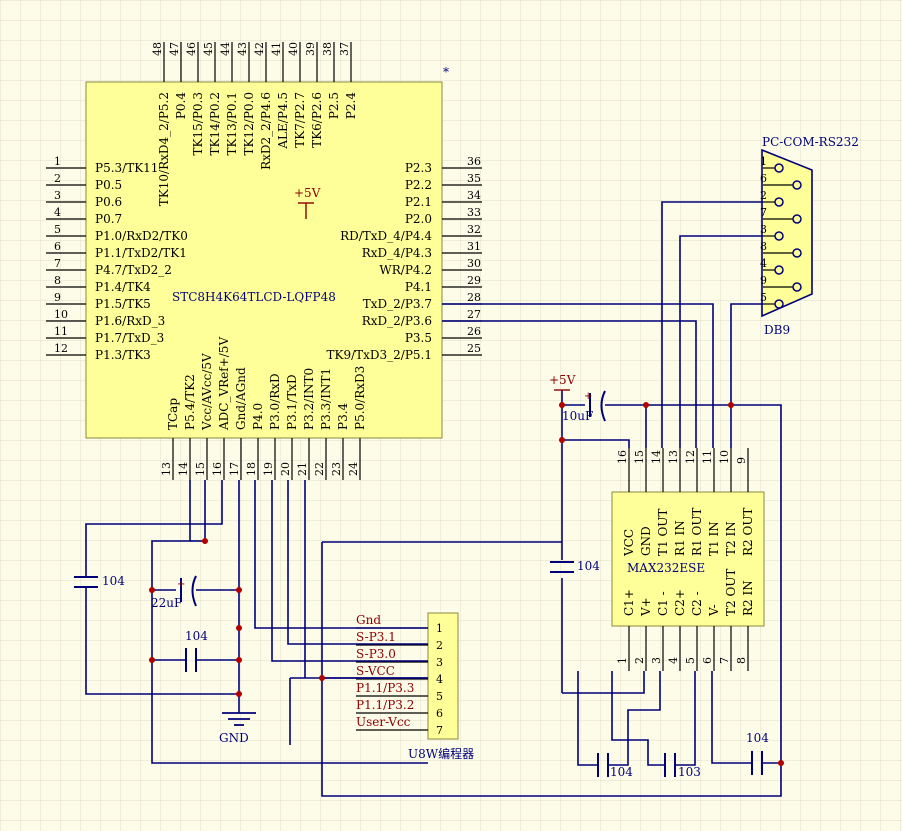 This screenshot has height=831, width=902. What do you see at coordinates (57, 178) in the screenshot?
I see `mcu-pin-2-number: 2` at bounding box center [57, 178].